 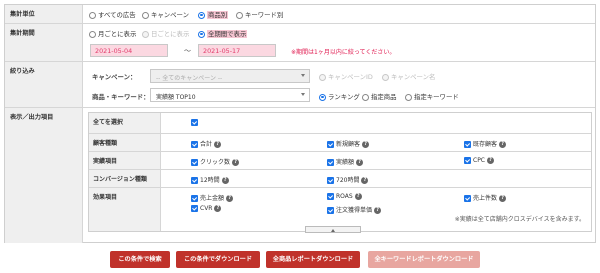 What do you see at coordinates (348, 179) in the screenshot?
I see `720-hour-checkbox: 720時間?` at bounding box center [348, 179].